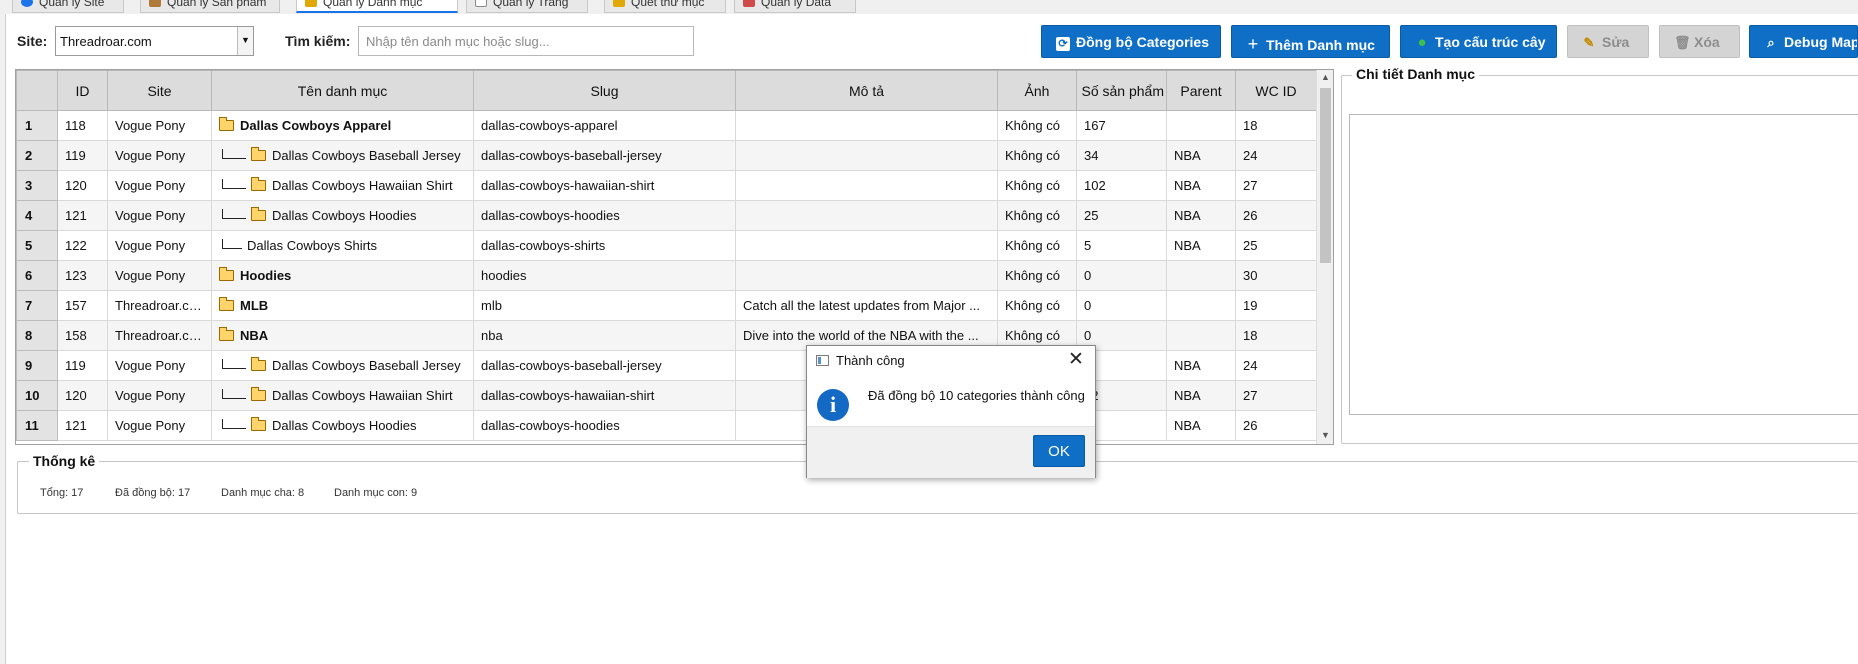 This screenshot has height=664, width=1858. Describe the element at coordinates (316, 125) in the screenshot. I see `category-name: Dallas Cowboys Apparel` at that location.